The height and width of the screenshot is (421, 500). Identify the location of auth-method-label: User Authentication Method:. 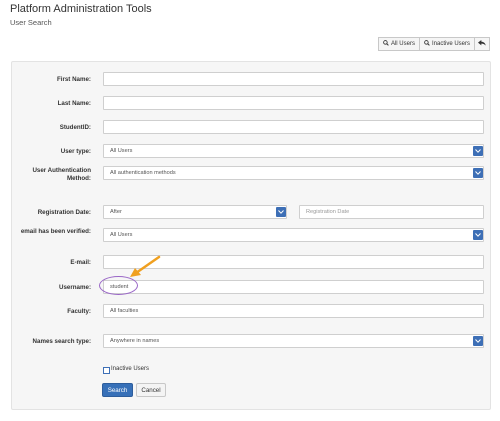
(61, 174).